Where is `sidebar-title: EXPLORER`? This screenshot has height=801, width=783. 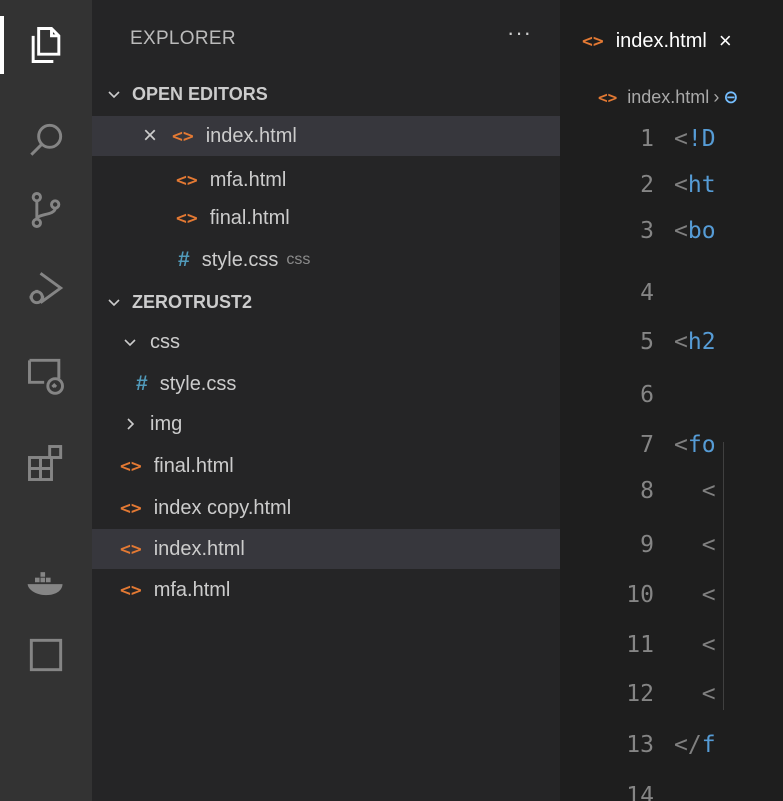
sidebar-title: EXPLORER is located at coordinates (183, 38).